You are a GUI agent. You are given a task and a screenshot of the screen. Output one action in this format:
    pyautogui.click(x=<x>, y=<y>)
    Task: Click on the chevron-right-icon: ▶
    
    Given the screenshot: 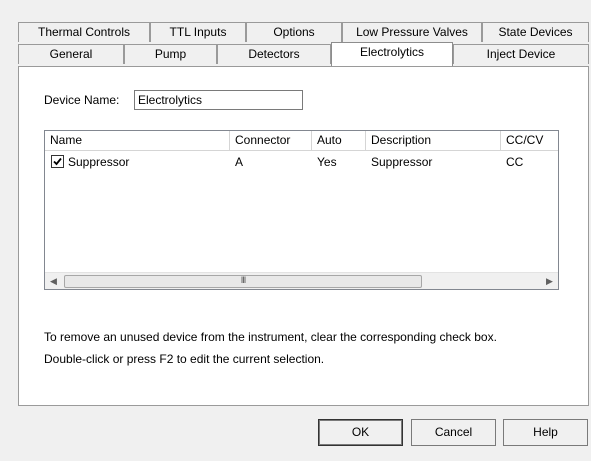 What is the action you would take?
    pyautogui.click(x=549, y=281)
    